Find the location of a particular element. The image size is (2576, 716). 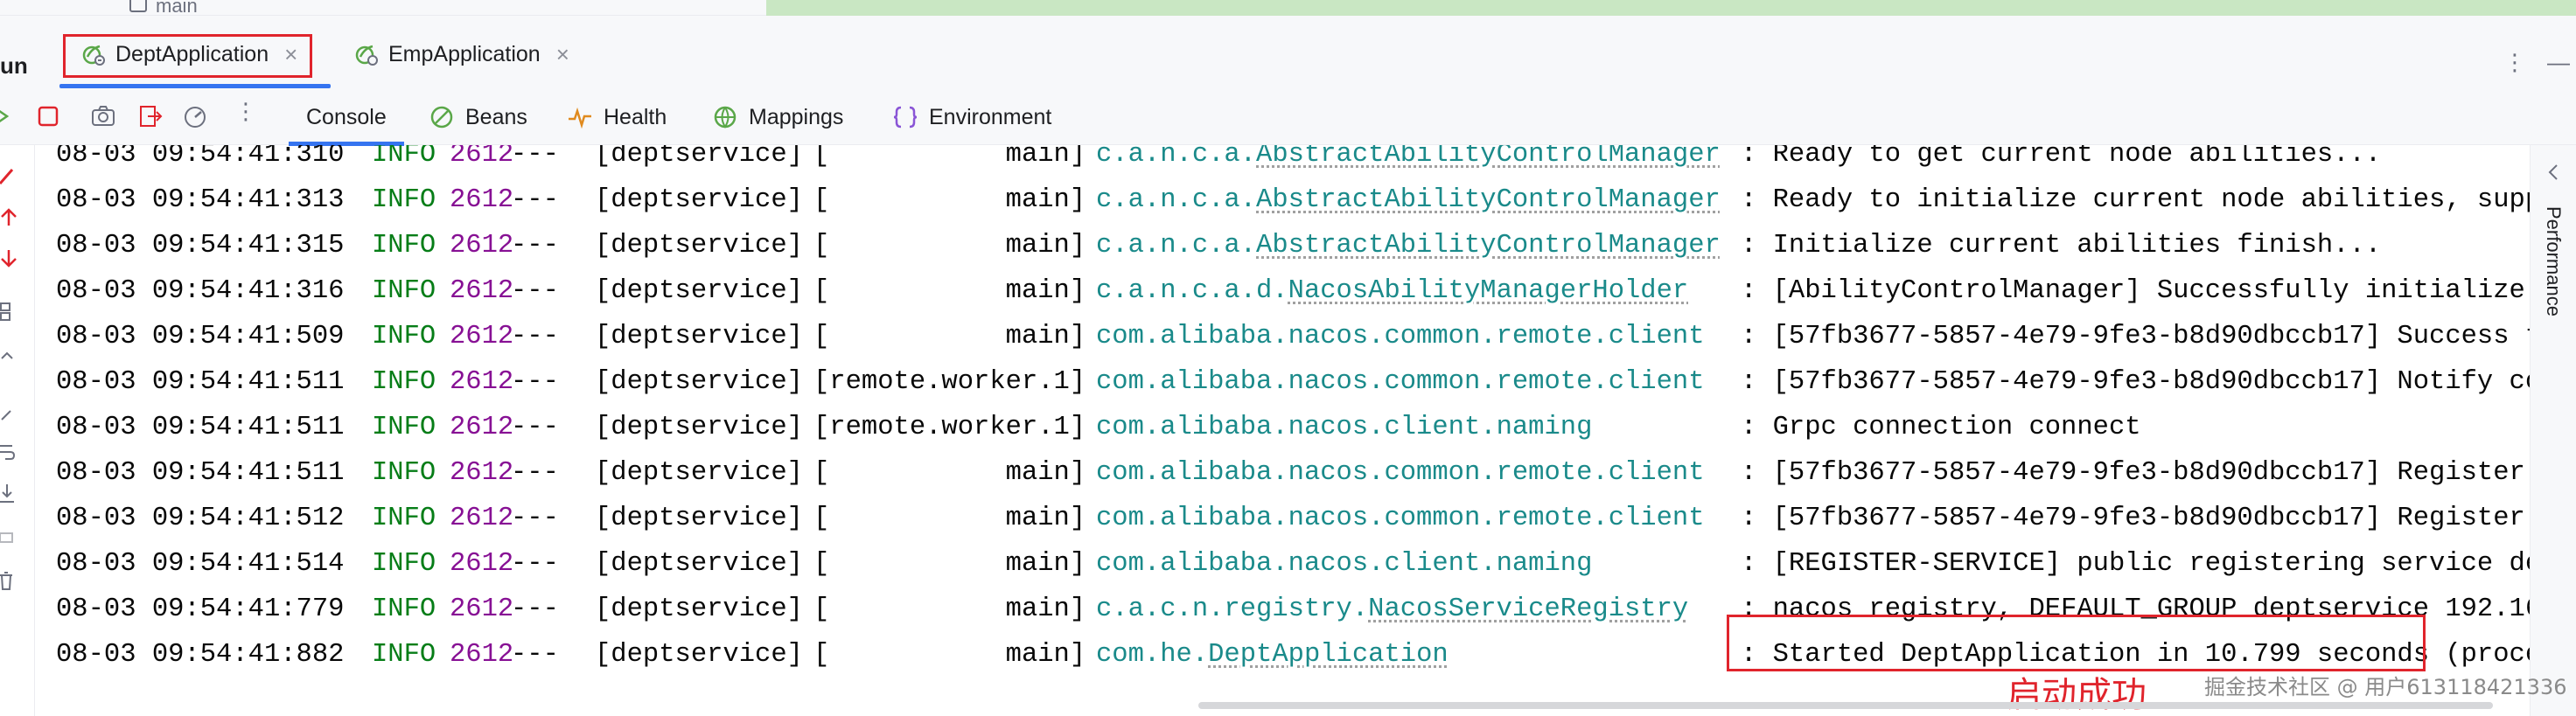

more-actions-icon: ⋮ is located at coordinates (247, 111).